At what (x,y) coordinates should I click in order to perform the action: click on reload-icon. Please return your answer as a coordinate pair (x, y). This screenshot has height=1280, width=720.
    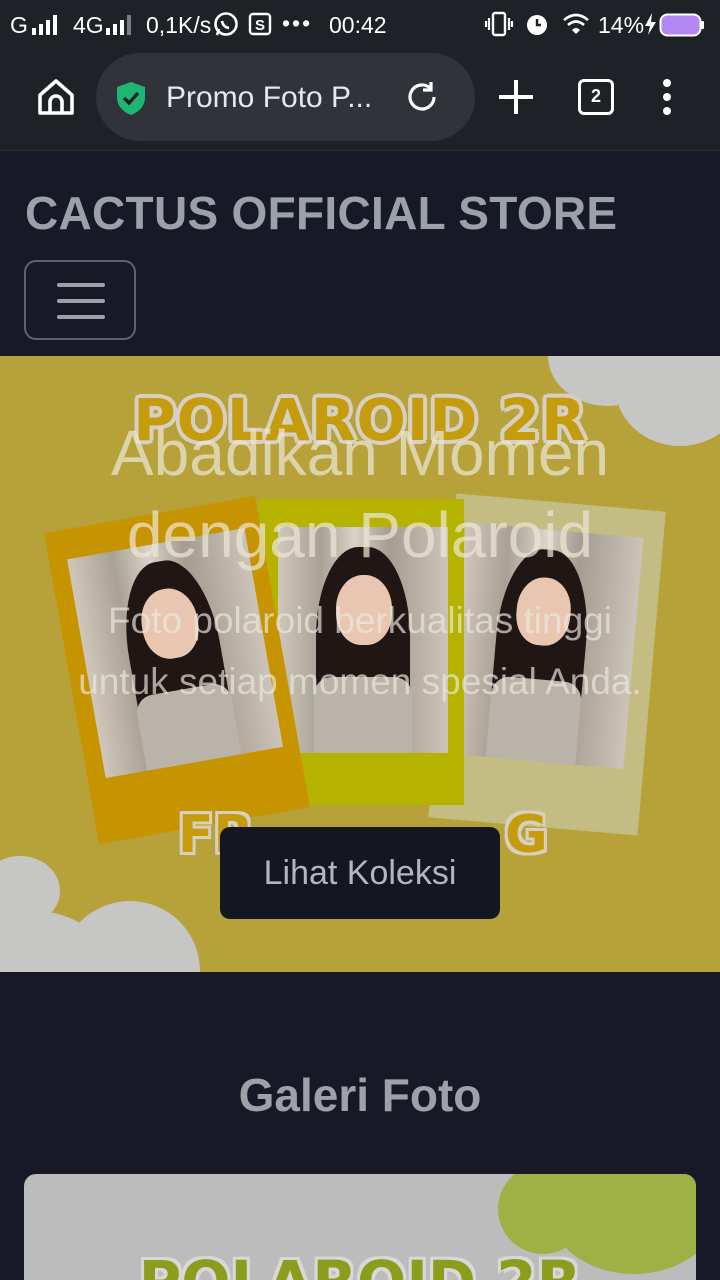
    Looking at the image, I should click on (422, 99).